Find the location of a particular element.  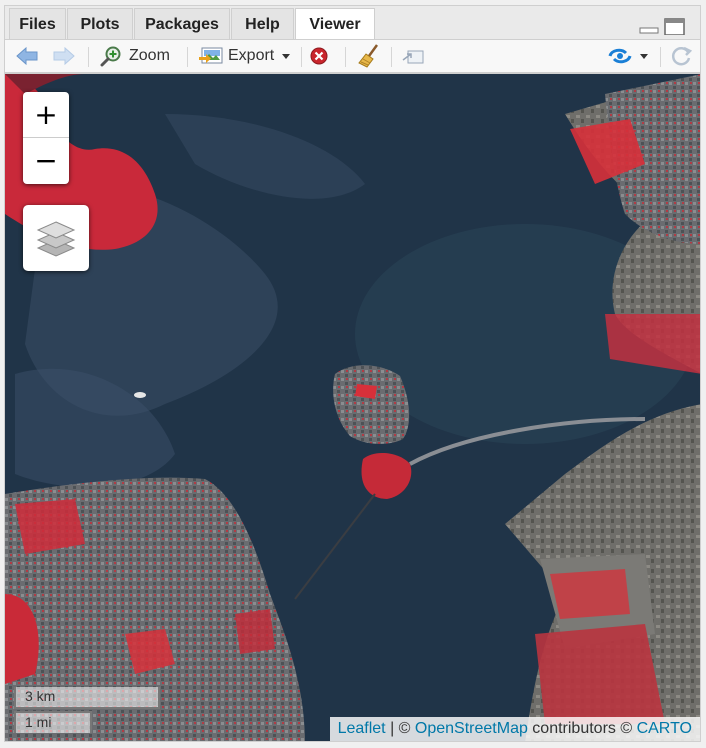

back-arrow-icon is located at coordinates (27, 56).